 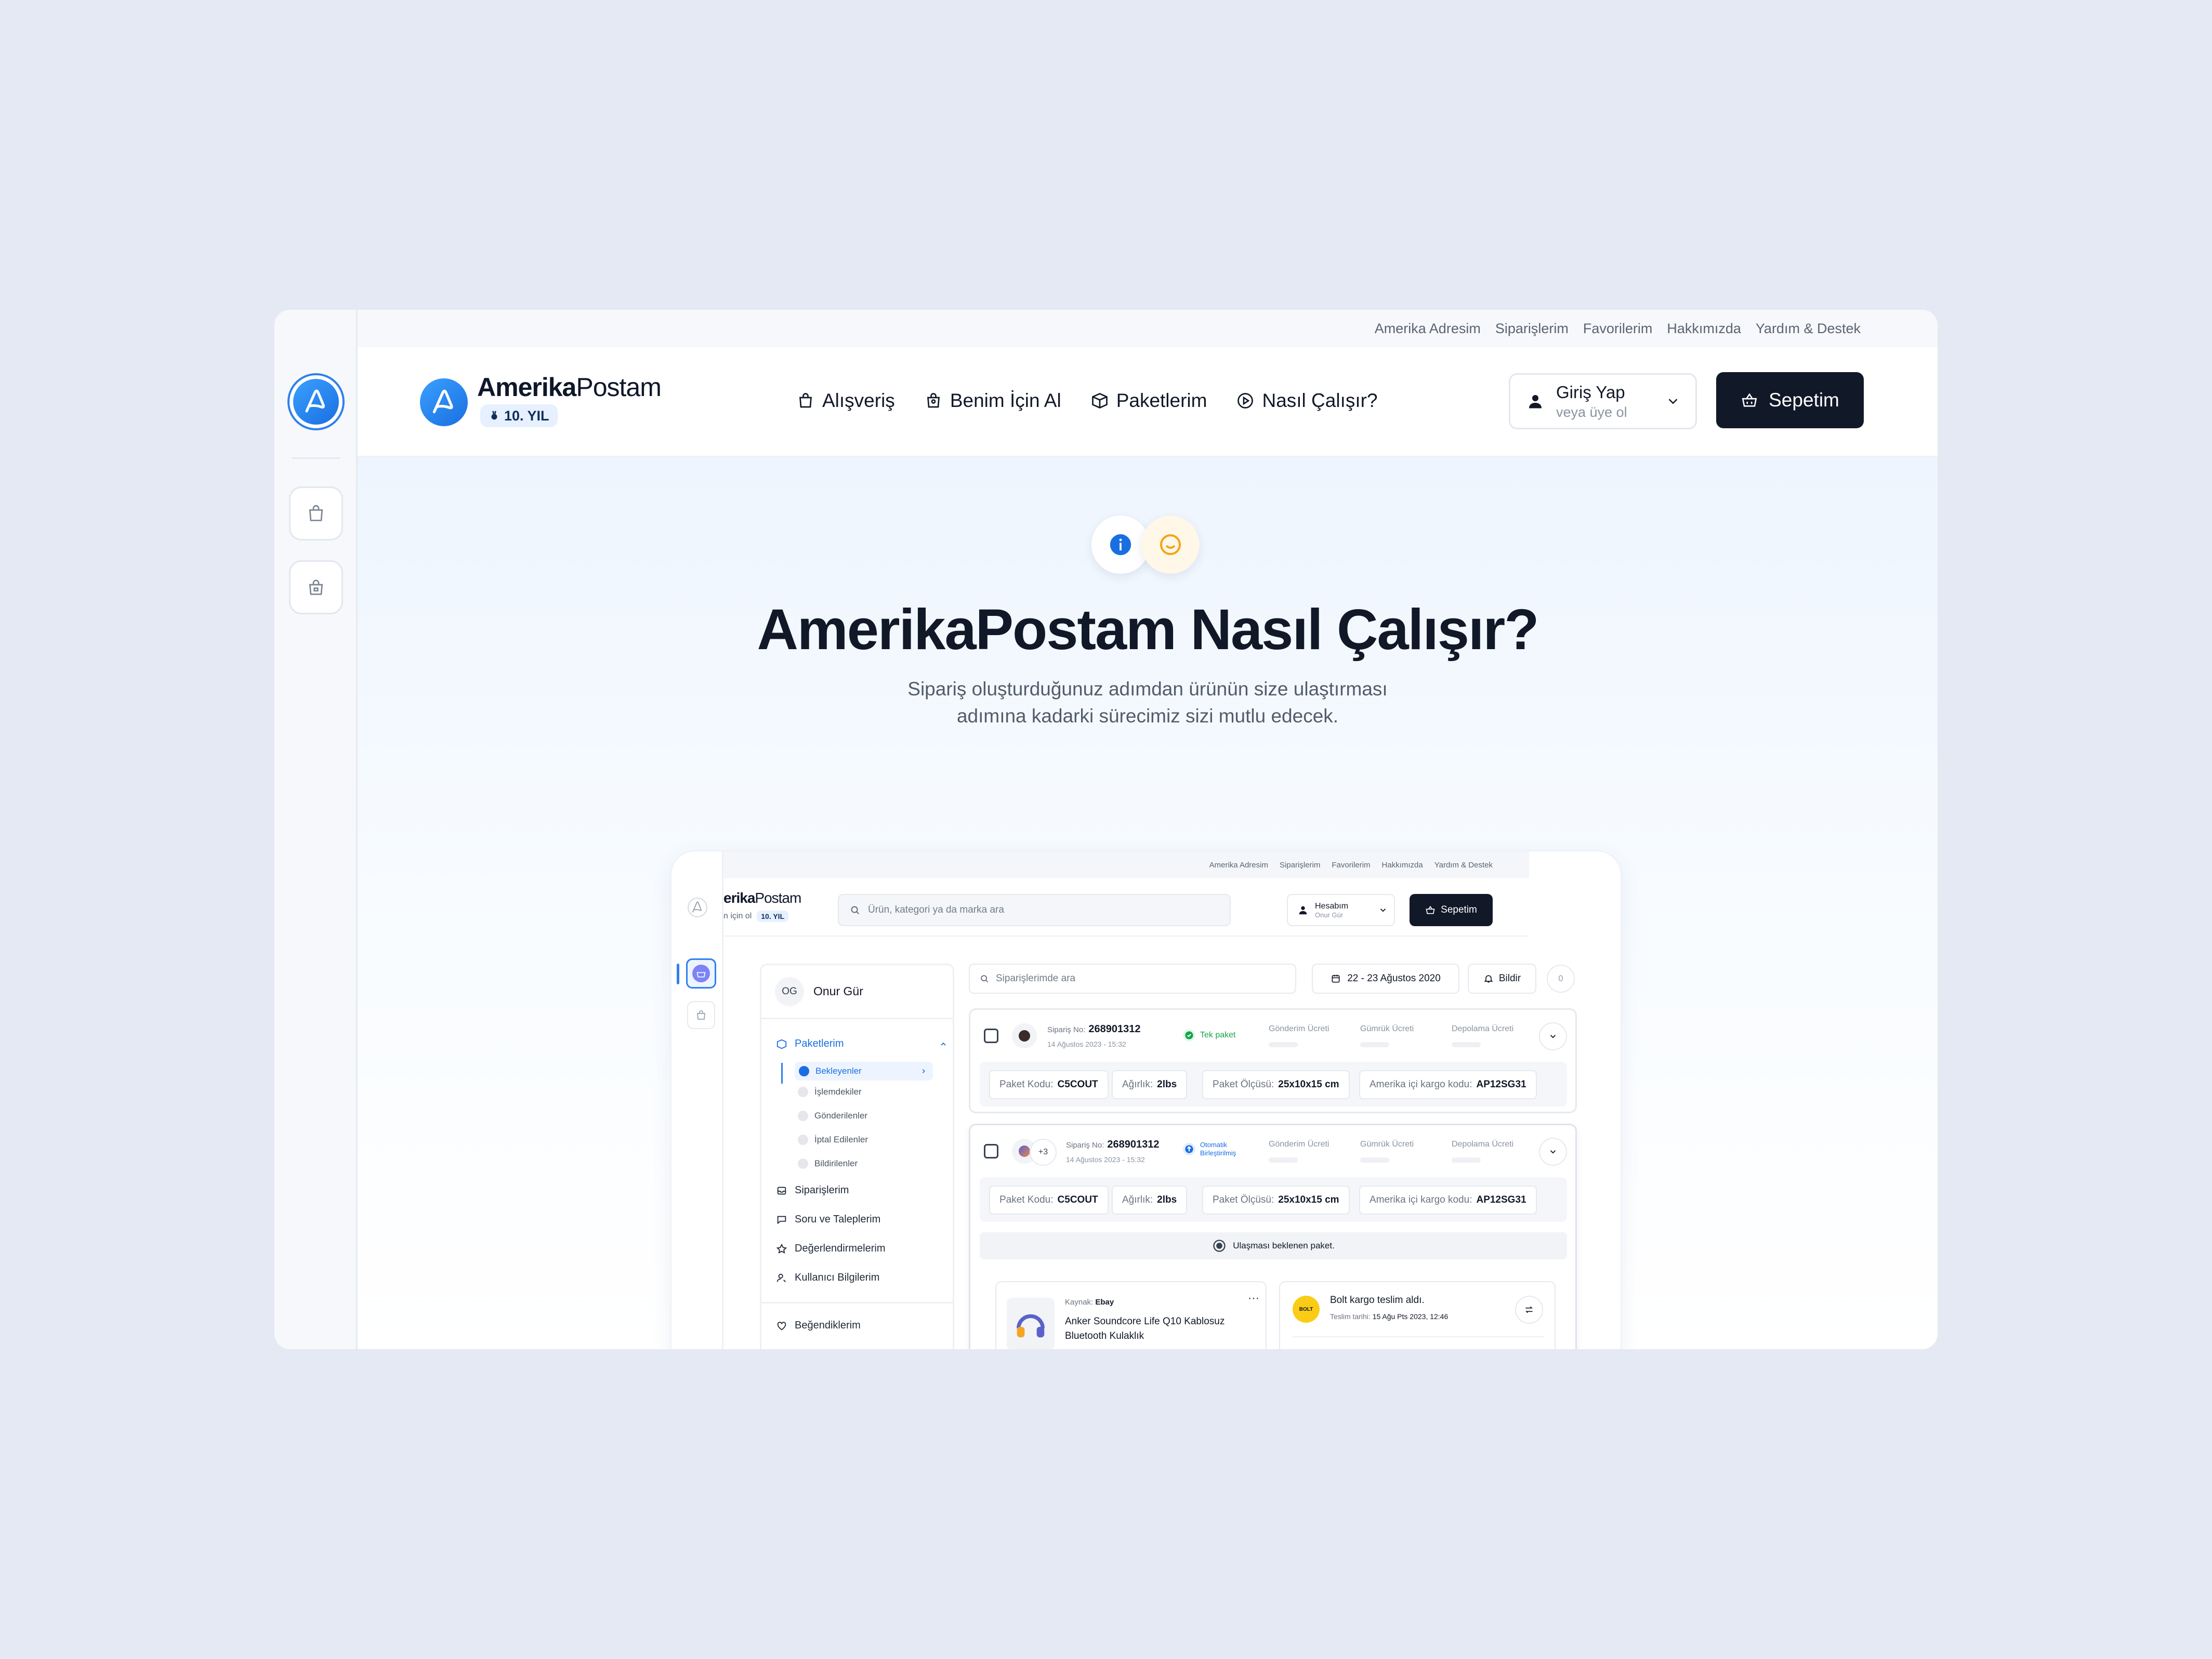 What do you see at coordinates (1428, 329) in the screenshot?
I see `utility-link-address: Amerika Adresim` at bounding box center [1428, 329].